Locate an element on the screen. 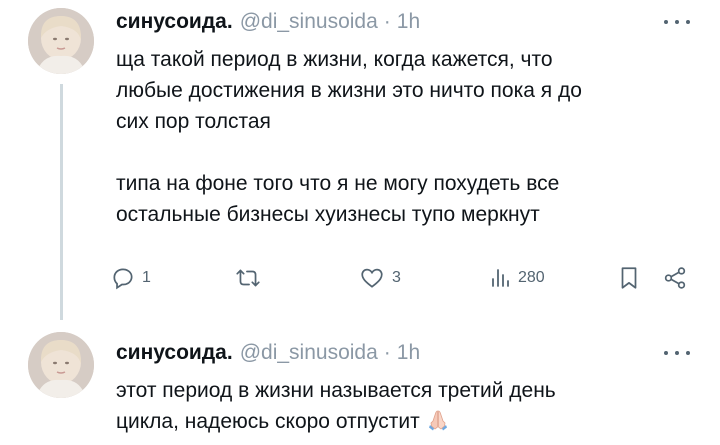  reply-button: 1 is located at coordinates (130, 278).